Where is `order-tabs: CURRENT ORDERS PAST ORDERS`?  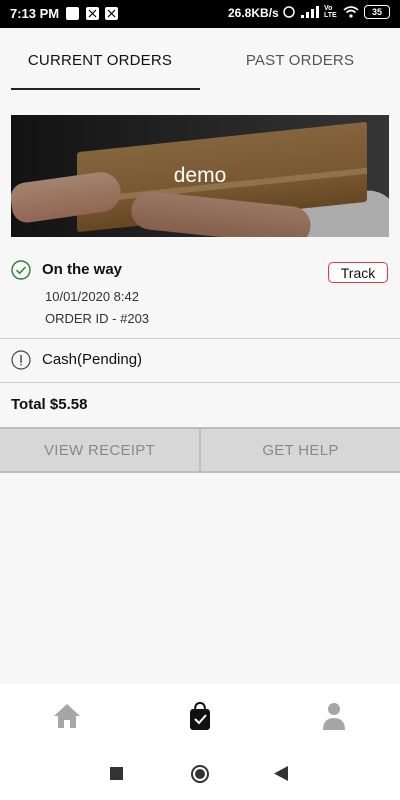 order-tabs: CURRENT ORDERS PAST ORDERS is located at coordinates (200, 60).